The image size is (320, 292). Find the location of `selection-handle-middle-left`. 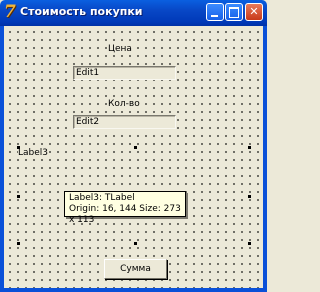

selection-handle-middle-left is located at coordinates (18, 196).